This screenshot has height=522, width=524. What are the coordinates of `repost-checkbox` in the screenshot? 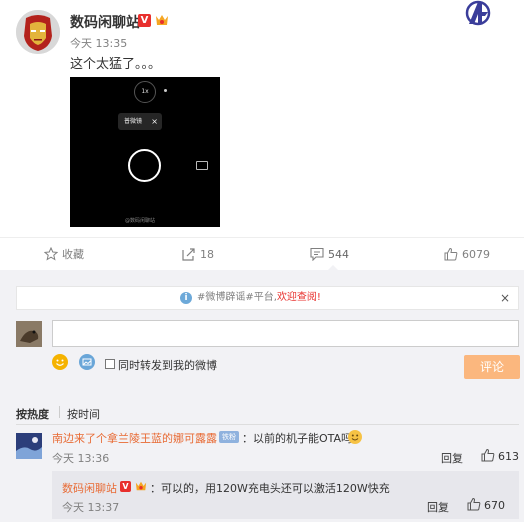 It's located at (110, 364).